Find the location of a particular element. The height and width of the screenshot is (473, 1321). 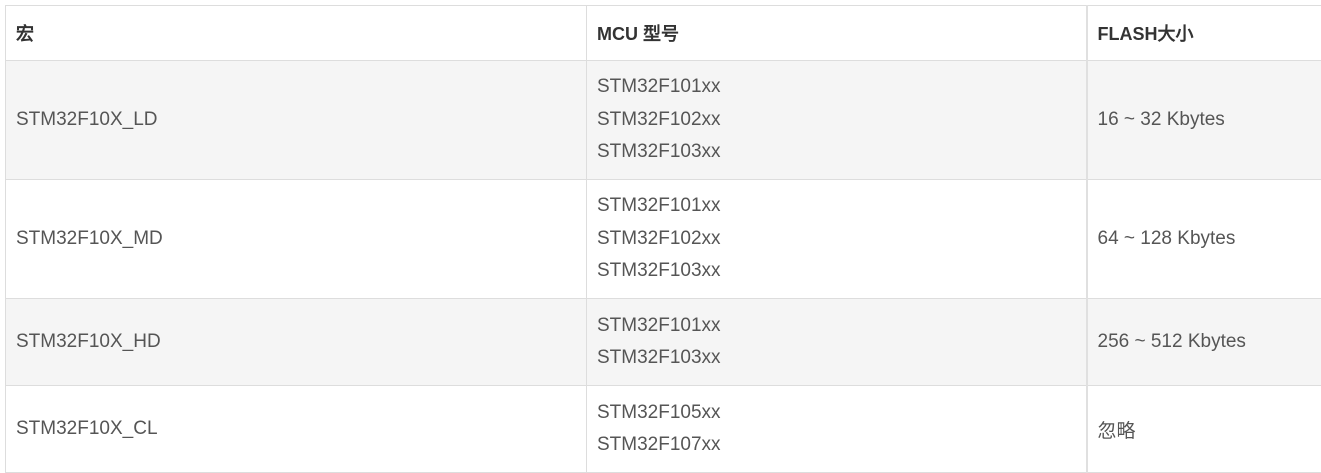

header-mcu-model: MCU 型号 is located at coordinates (837, 33).